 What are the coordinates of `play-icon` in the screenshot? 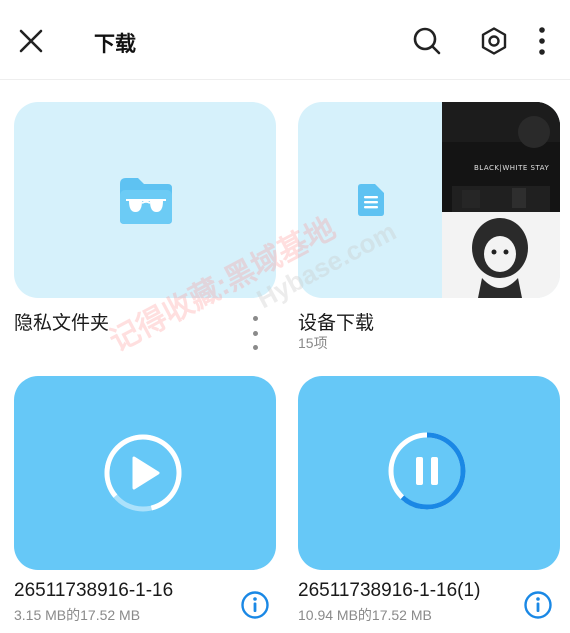 It's located at (146, 473).